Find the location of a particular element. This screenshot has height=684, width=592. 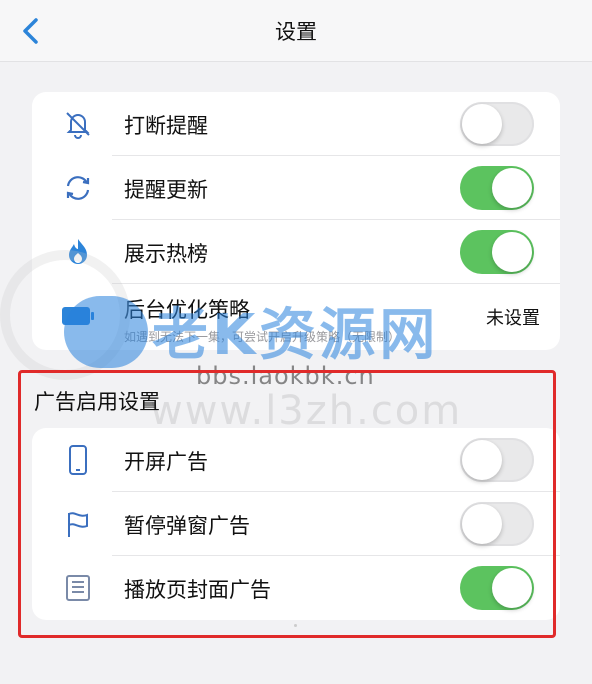

bell-off-icon is located at coordinates (78, 124).